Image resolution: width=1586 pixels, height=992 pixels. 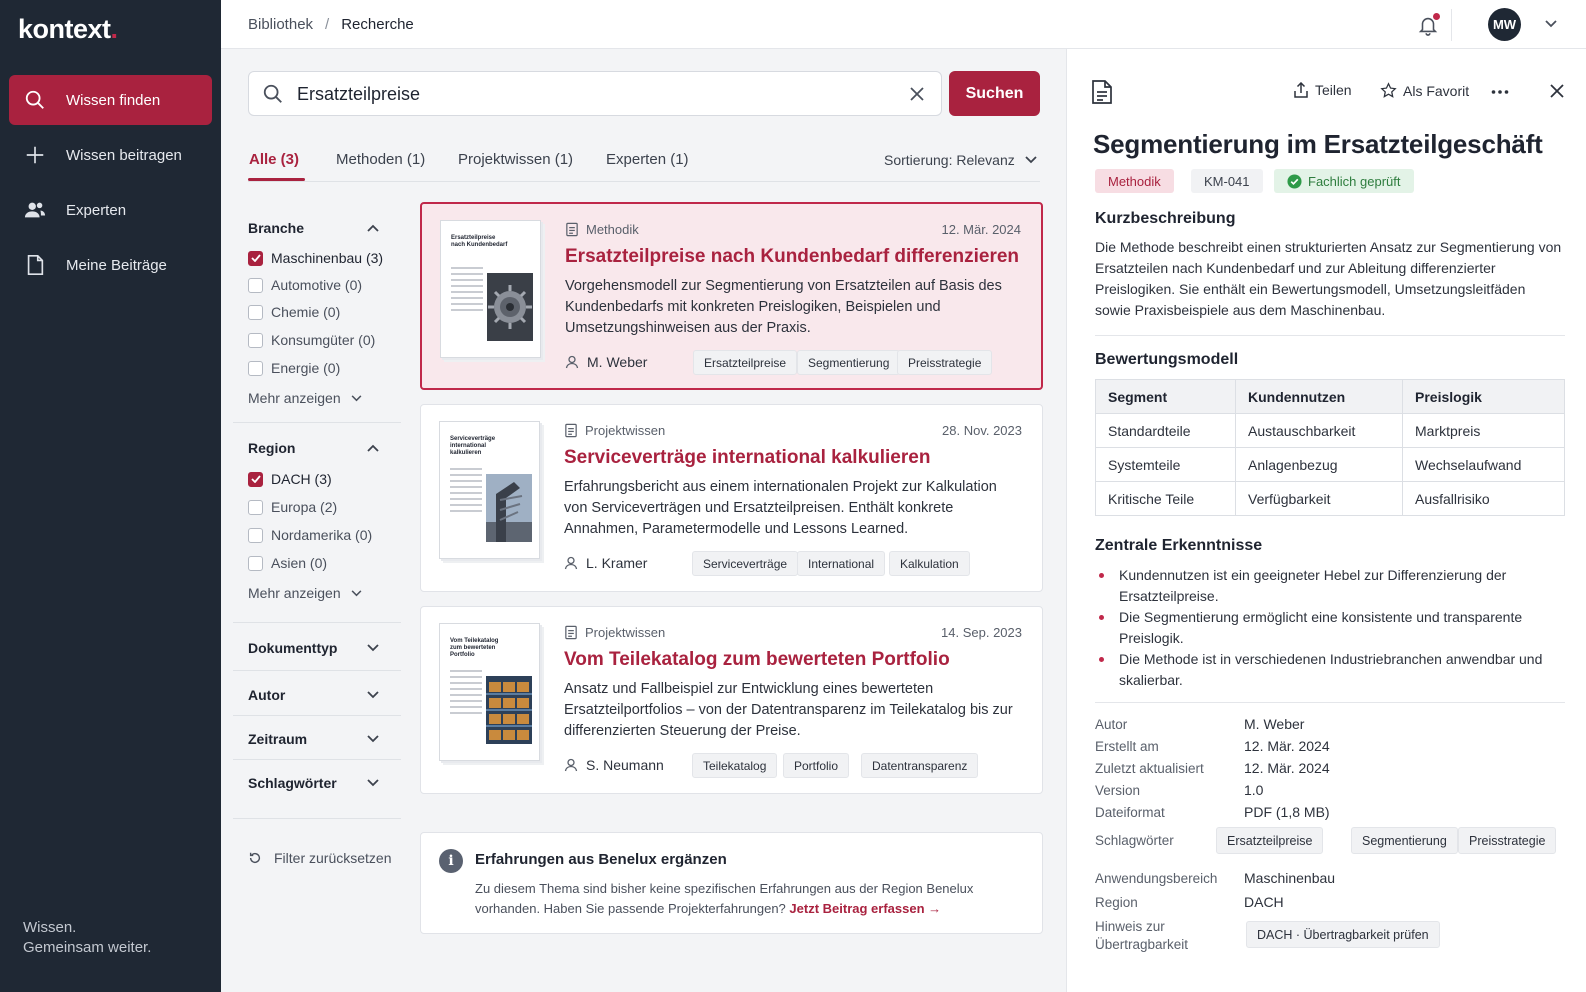 I want to click on sidebar-item-label: Wissen finden, so click(x=113, y=100).